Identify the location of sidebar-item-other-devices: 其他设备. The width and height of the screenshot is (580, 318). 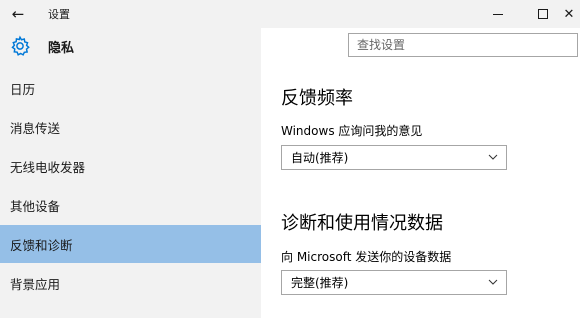
(130, 205).